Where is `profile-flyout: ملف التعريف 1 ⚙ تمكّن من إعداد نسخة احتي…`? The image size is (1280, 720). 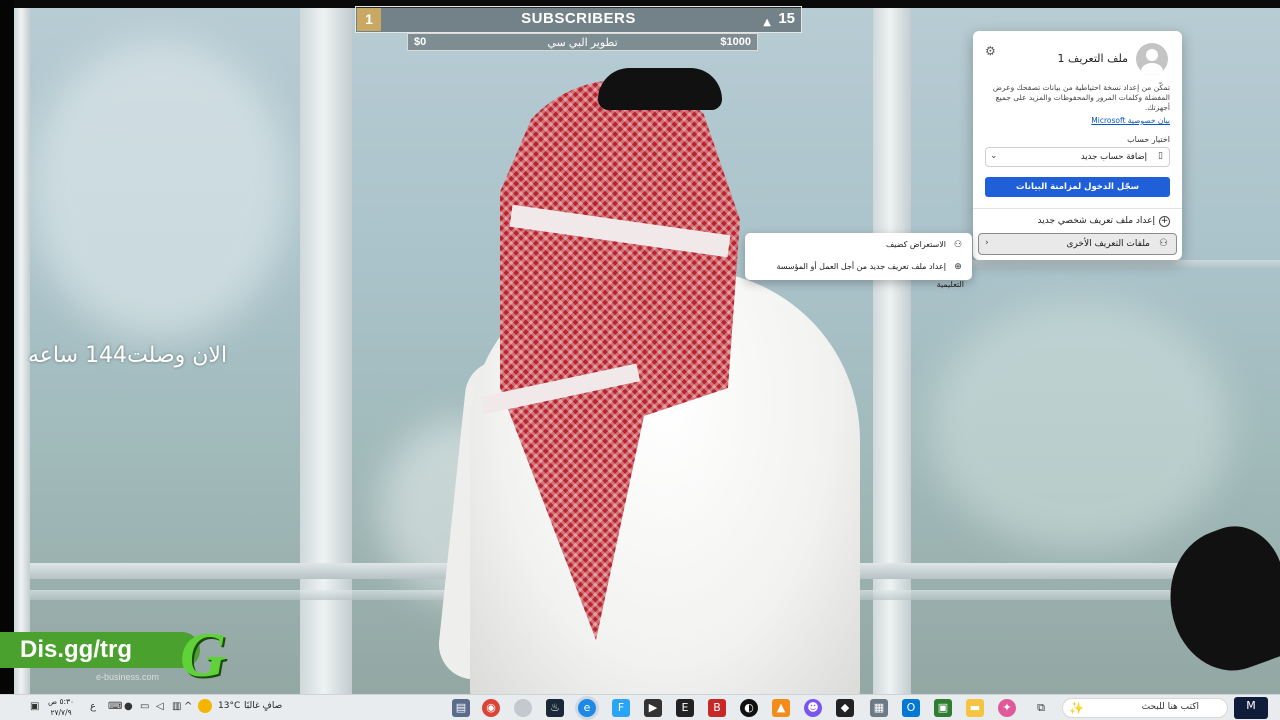 profile-flyout: ملف التعريف 1 ⚙ تمكّن من إعداد نسخة احتي… is located at coordinates (1077, 145).